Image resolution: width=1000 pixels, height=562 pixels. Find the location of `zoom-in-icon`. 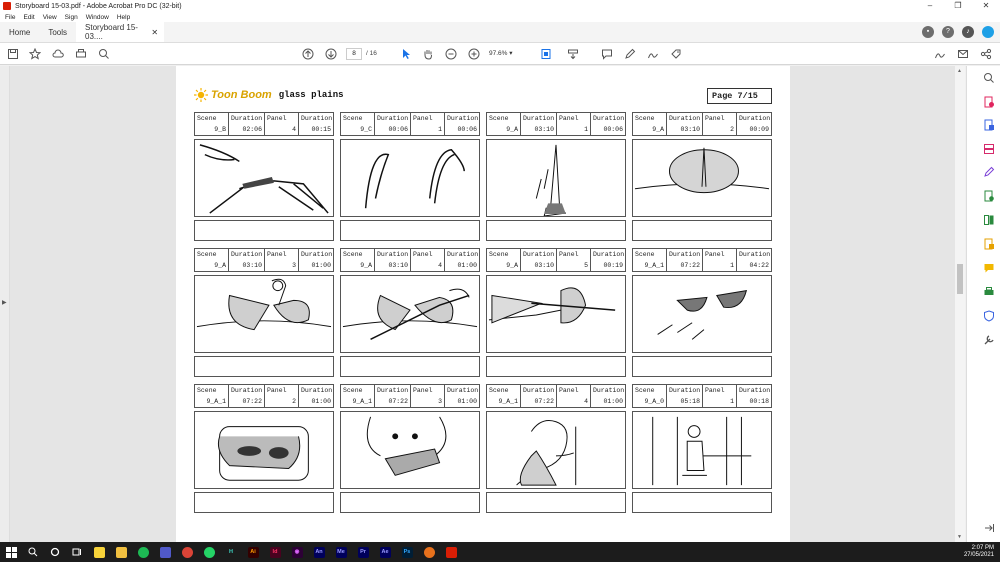

zoom-in-icon is located at coordinates (474, 54).